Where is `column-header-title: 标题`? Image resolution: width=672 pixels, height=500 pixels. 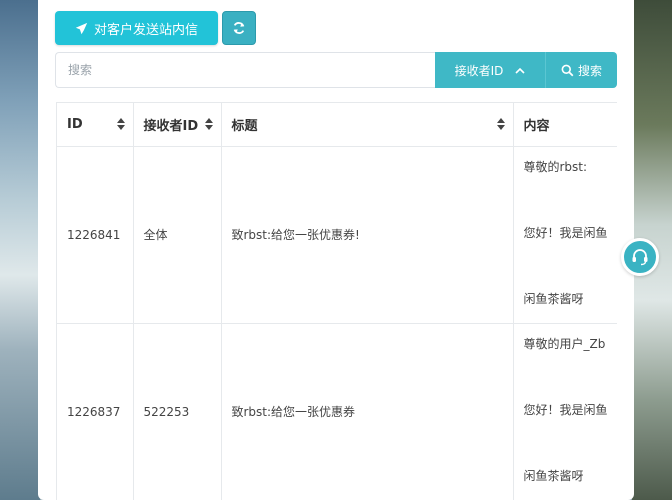 column-header-title: 标题 is located at coordinates (367, 125).